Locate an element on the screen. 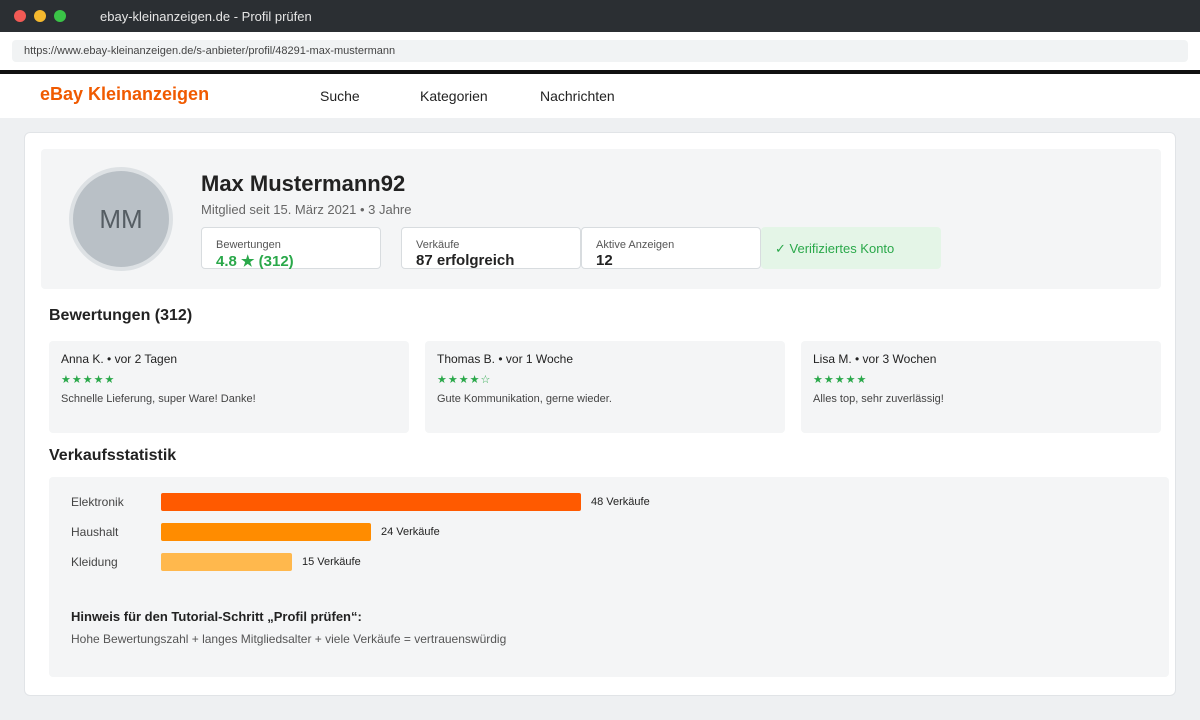  review-text: Alles top, sehr zuverlässig! is located at coordinates (878, 399).